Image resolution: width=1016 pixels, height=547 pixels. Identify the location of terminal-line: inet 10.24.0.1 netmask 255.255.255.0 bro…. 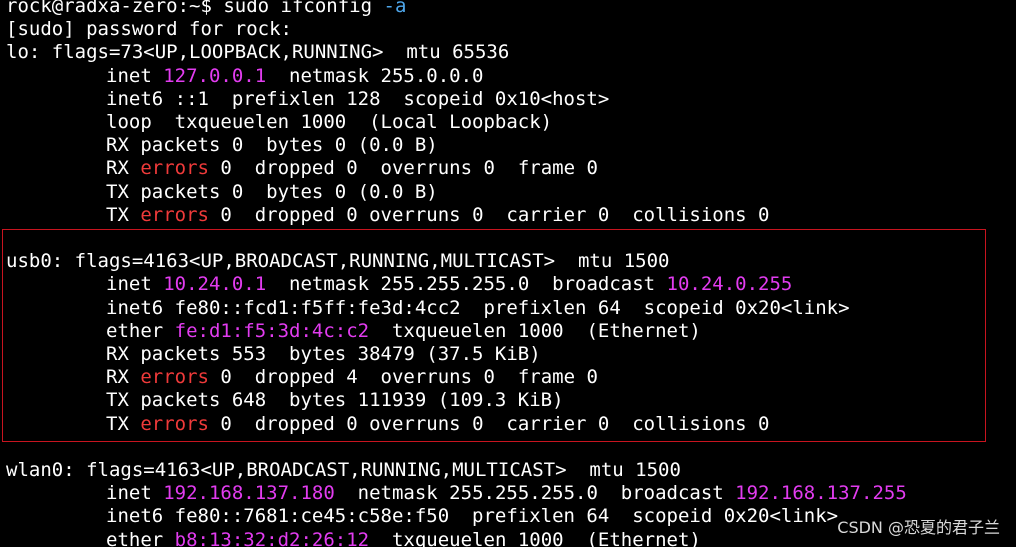
(399, 284).